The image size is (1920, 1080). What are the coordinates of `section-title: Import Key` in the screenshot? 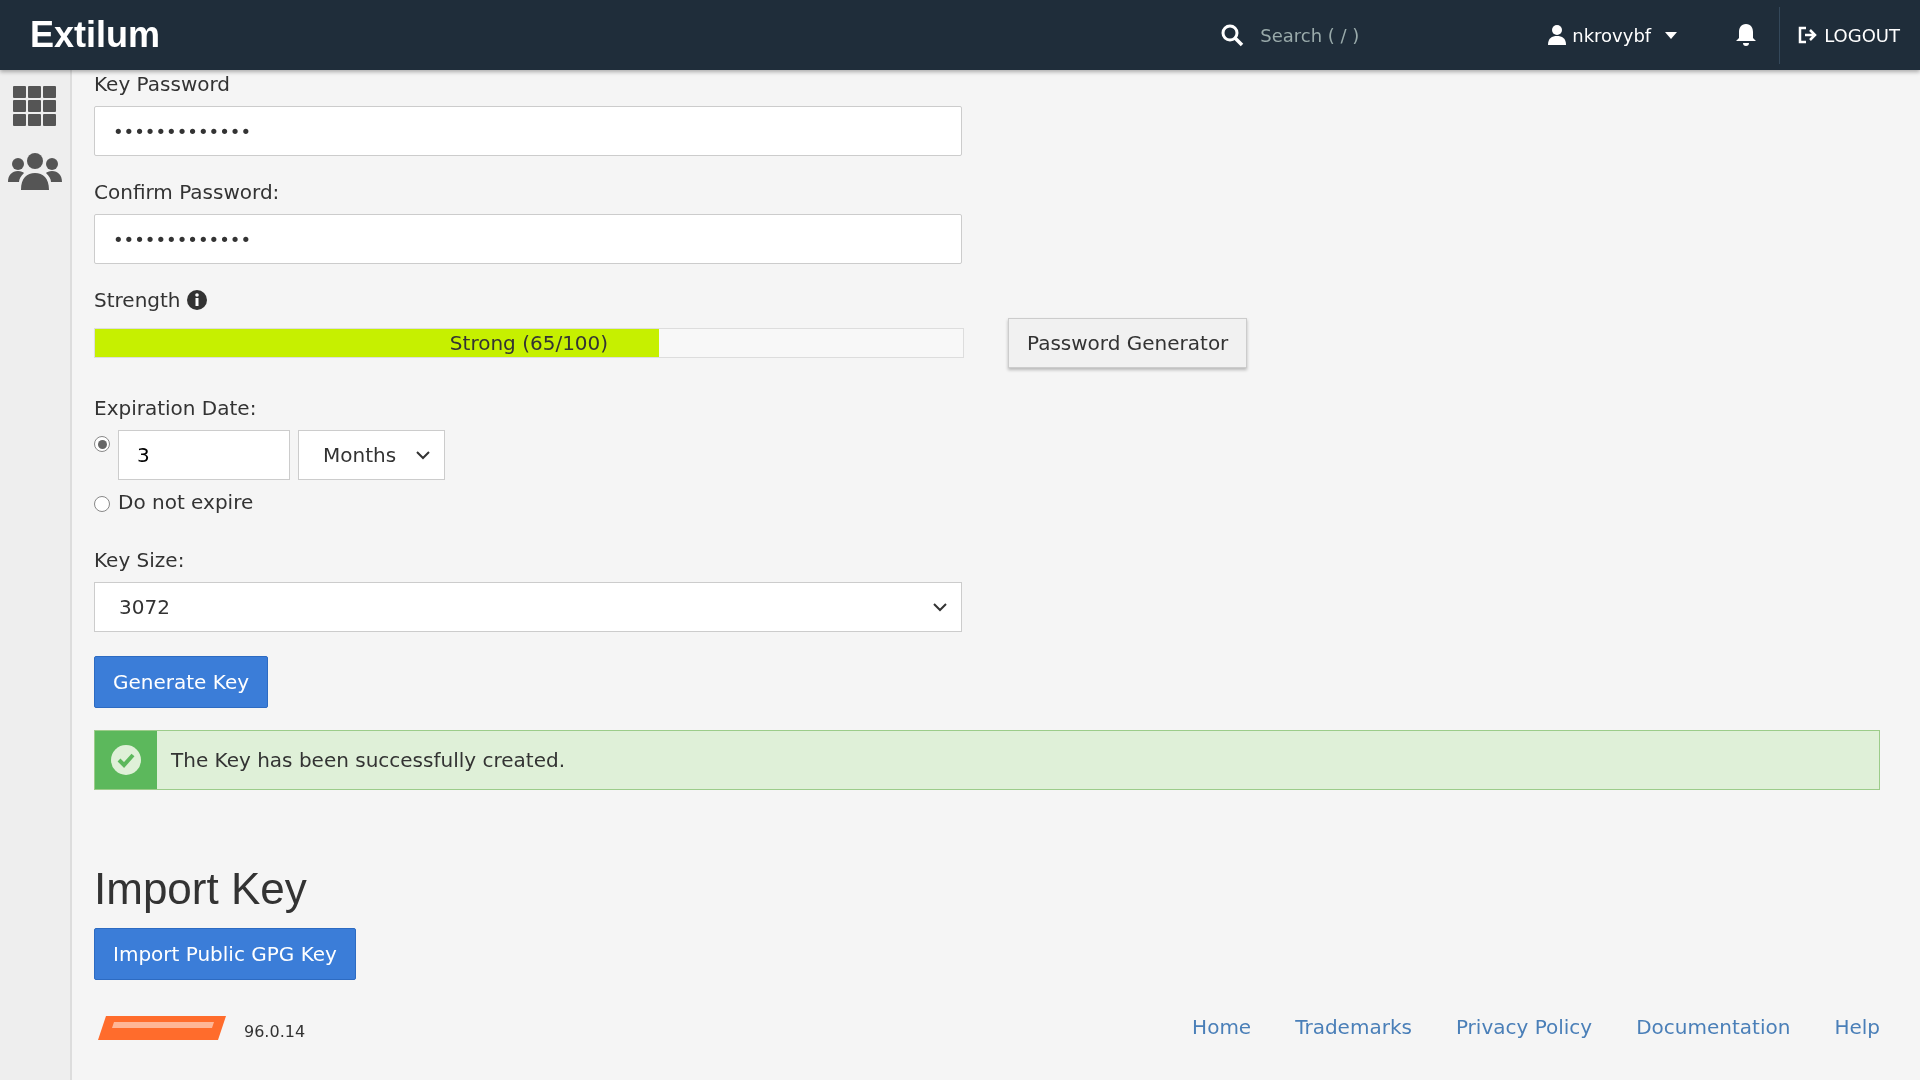 It's located at (201, 889).